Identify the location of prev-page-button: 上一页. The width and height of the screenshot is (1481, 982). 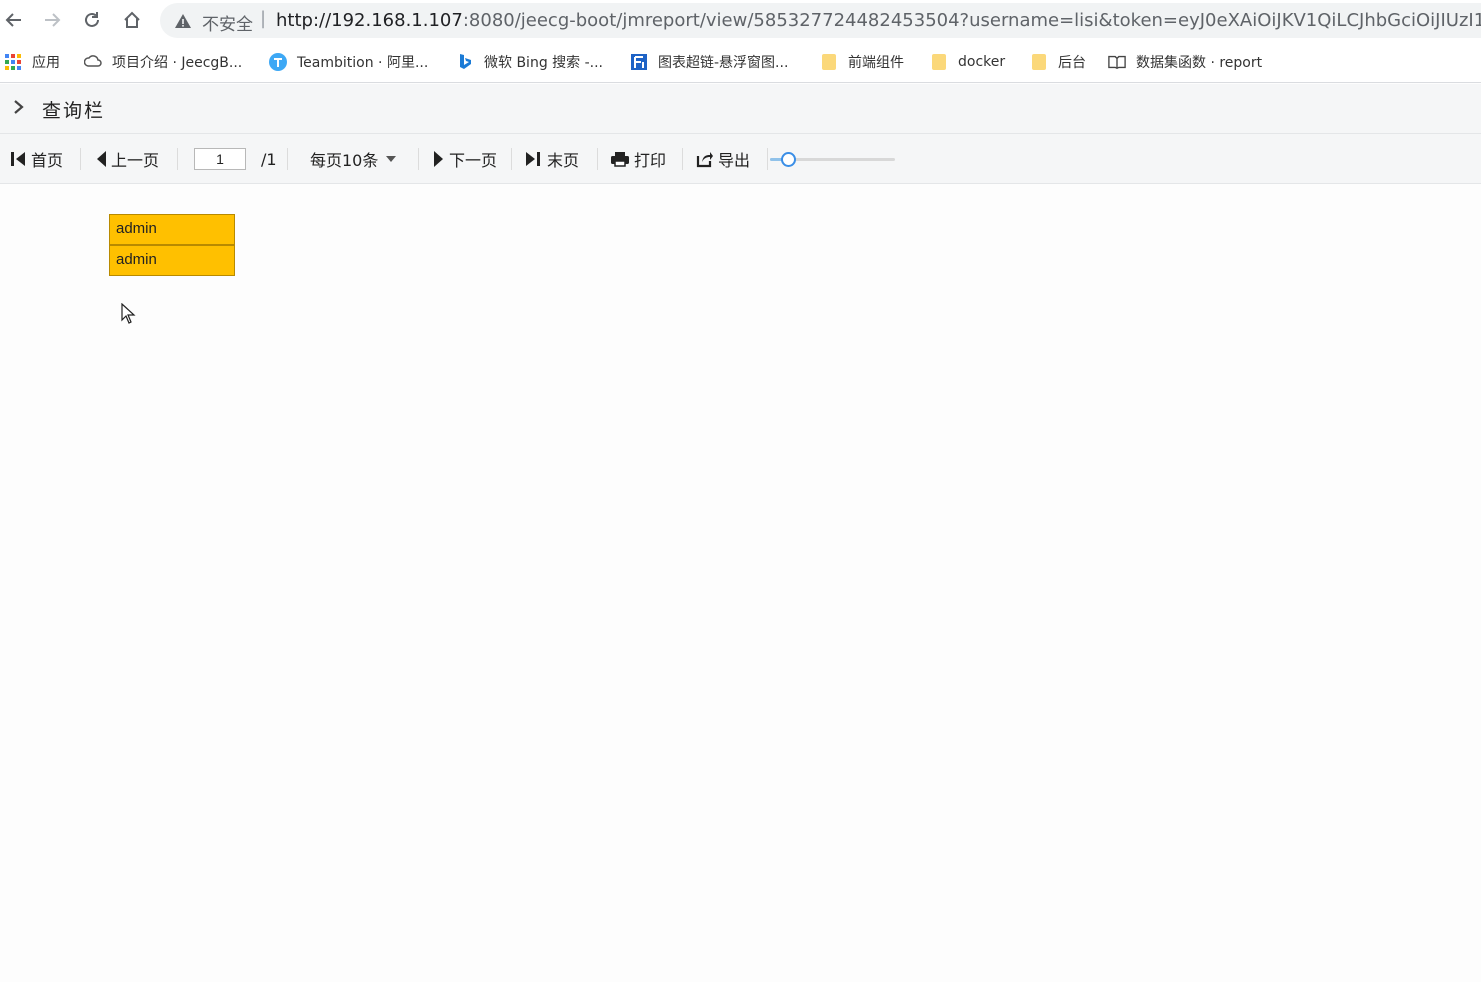
(127, 159).